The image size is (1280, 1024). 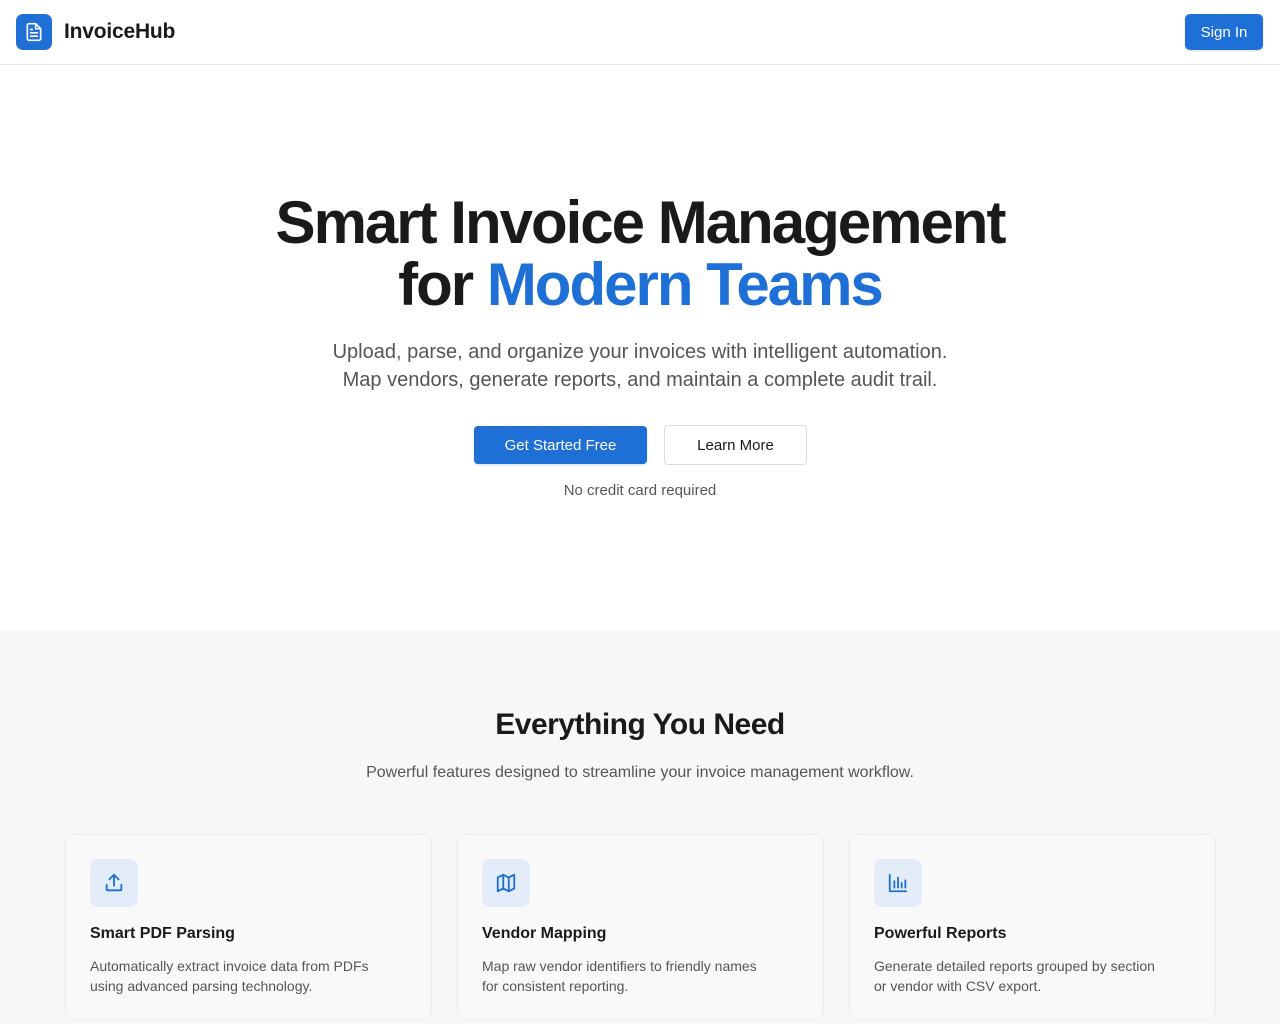 What do you see at coordinates (640, 490) in the screenshot?
I see `no-credit-card-note: No credit card required` at bounding box center [640, 490].